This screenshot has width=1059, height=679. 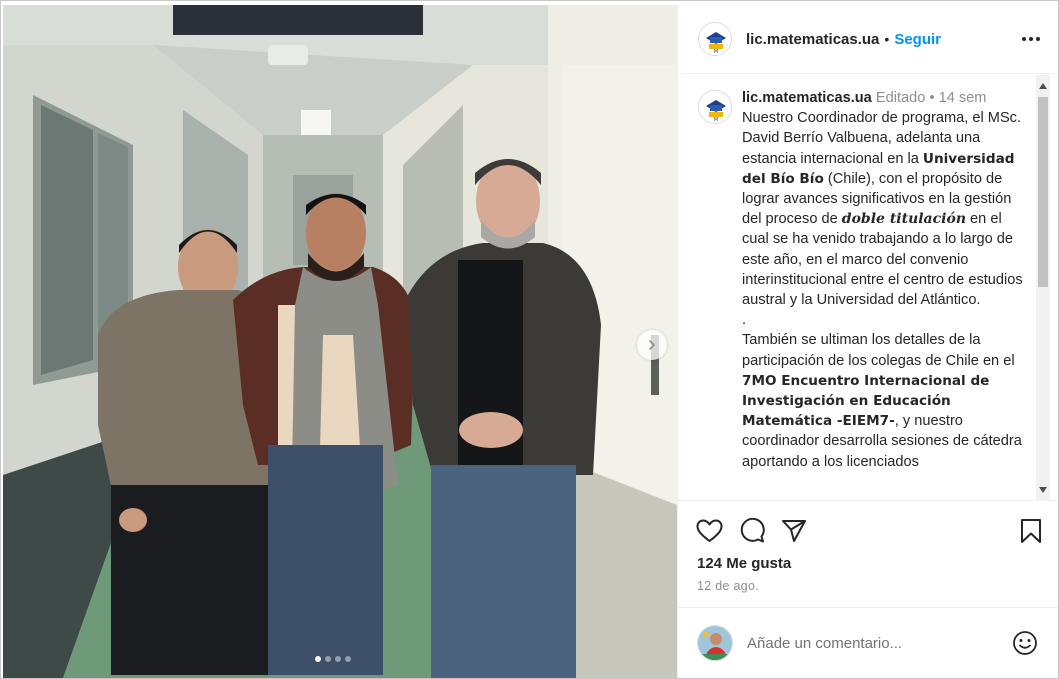 What do you see at coordinates (1043, 490) in the screenshot?
I see `scroll-down-arrow-icon` at bounding box center [1043, 490].